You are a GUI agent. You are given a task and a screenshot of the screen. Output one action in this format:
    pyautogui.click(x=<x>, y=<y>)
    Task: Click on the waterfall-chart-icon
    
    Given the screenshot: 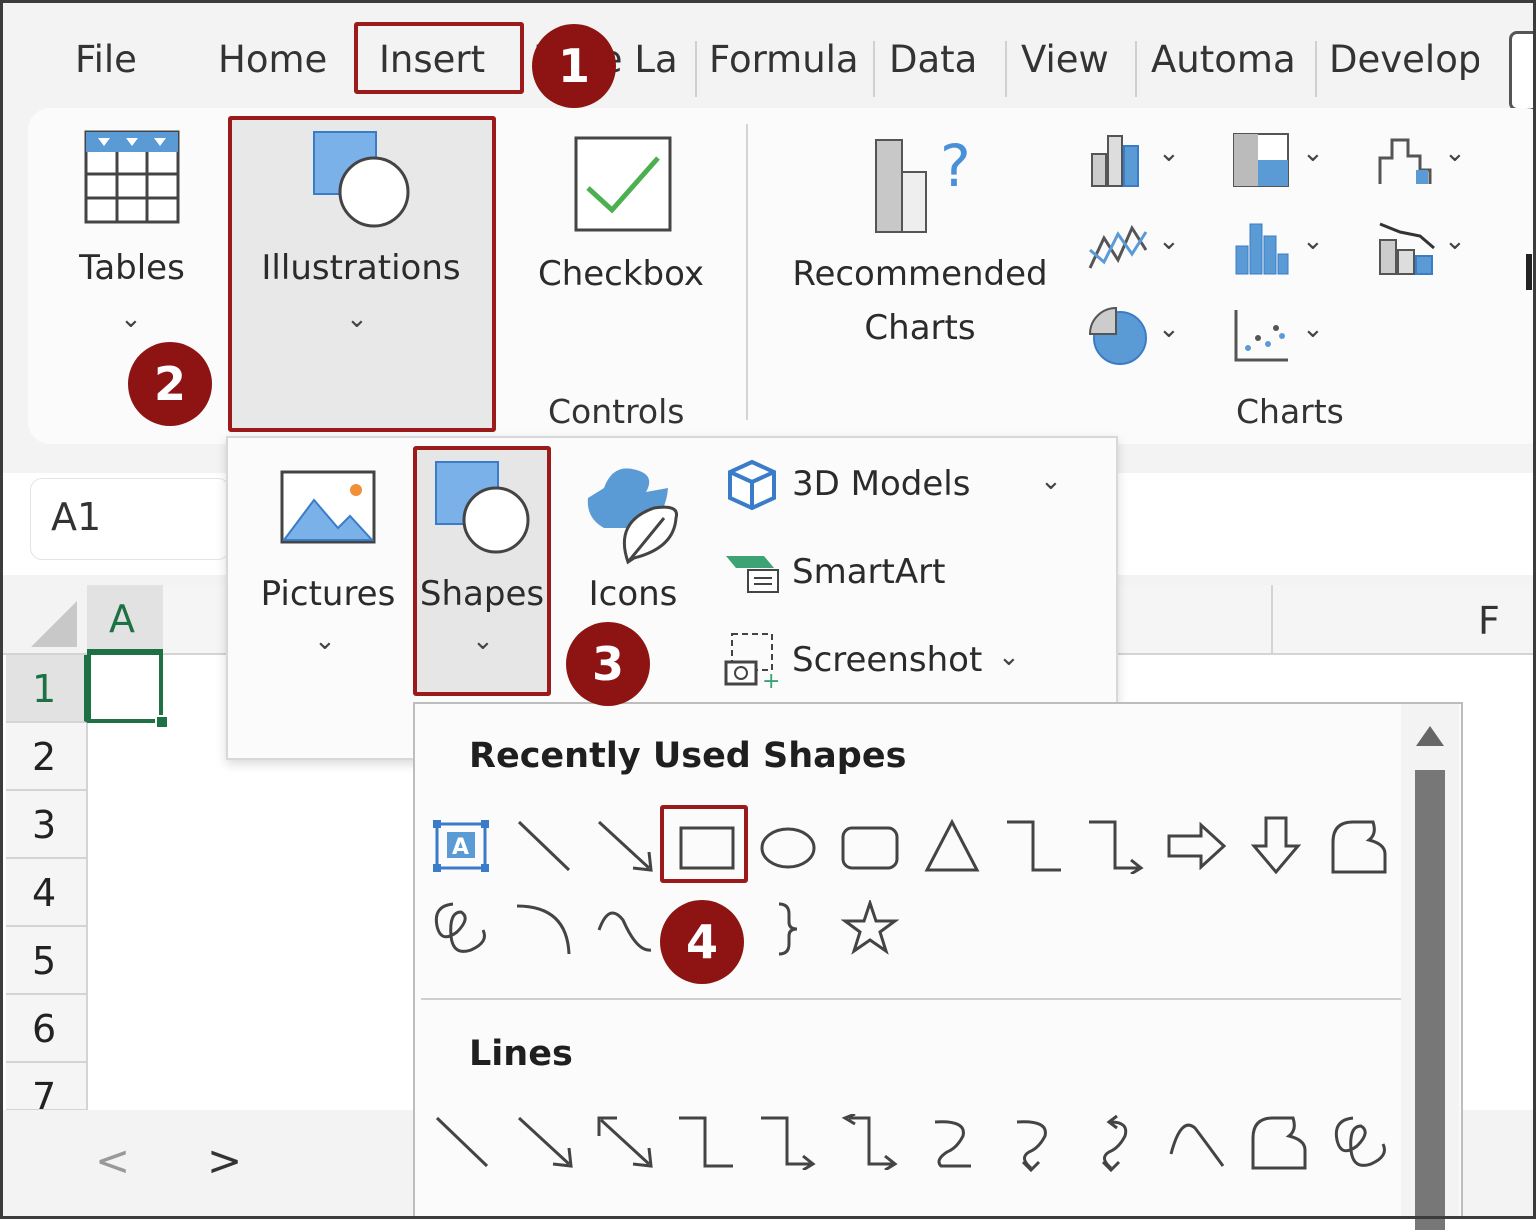 What is the action you would take?
    pyautogui.click(x=1406, y=159)
    